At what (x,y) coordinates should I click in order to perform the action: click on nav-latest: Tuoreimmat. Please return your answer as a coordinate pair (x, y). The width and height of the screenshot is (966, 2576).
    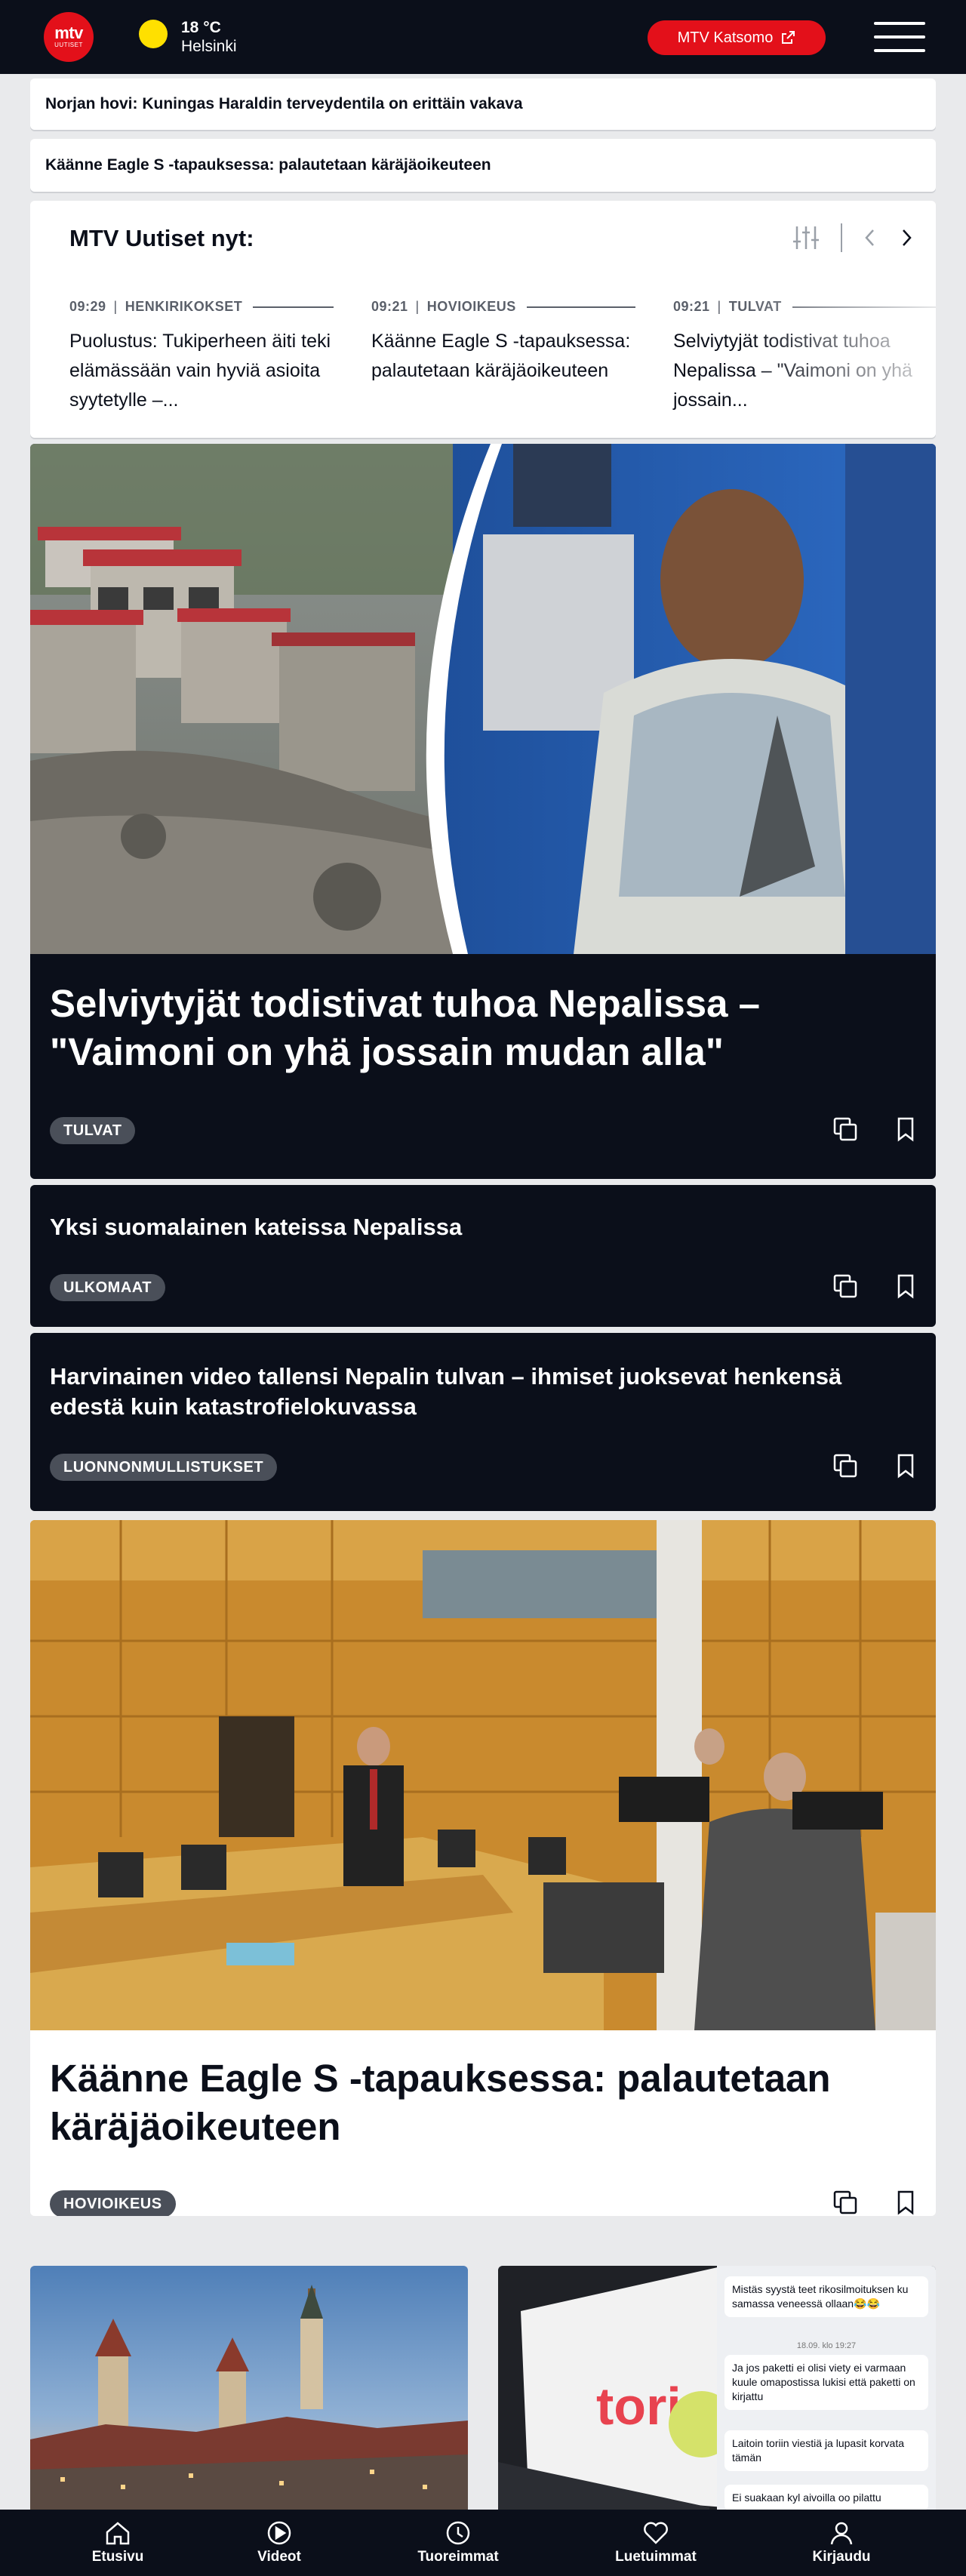
    Looking at the image, I should click on (458, 2543).